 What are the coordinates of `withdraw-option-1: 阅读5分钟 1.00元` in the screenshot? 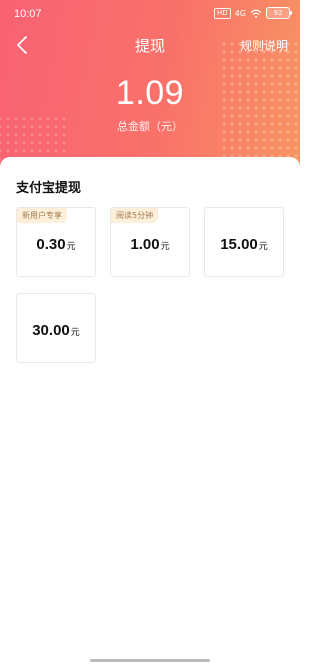 It's located at (150, 242).